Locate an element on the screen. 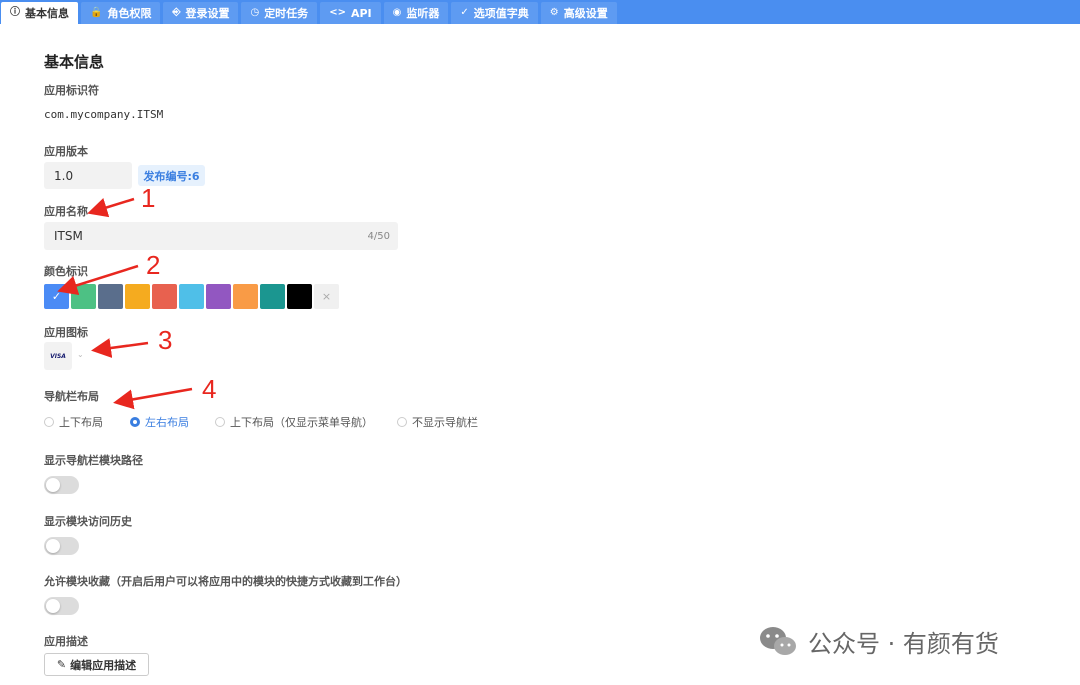 This screenshot has height=685, width=1080. app-name-input: ITSM 4/50 is located at coordinates (221, 236).